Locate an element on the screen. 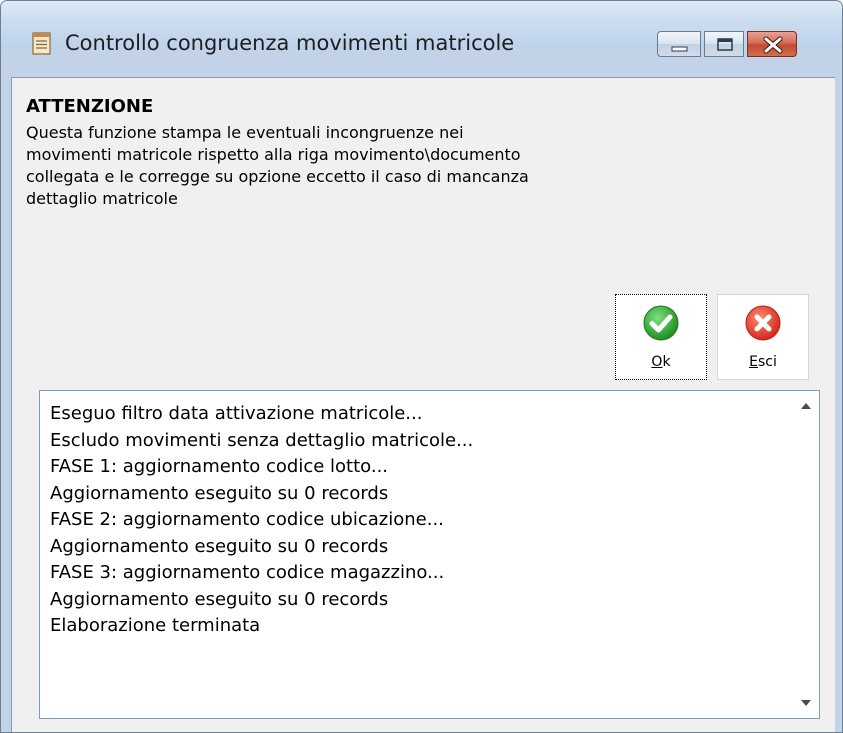 The width and height of the screenshot is (843, 733). esci-label: Esci is located at coordinates (763, 362).